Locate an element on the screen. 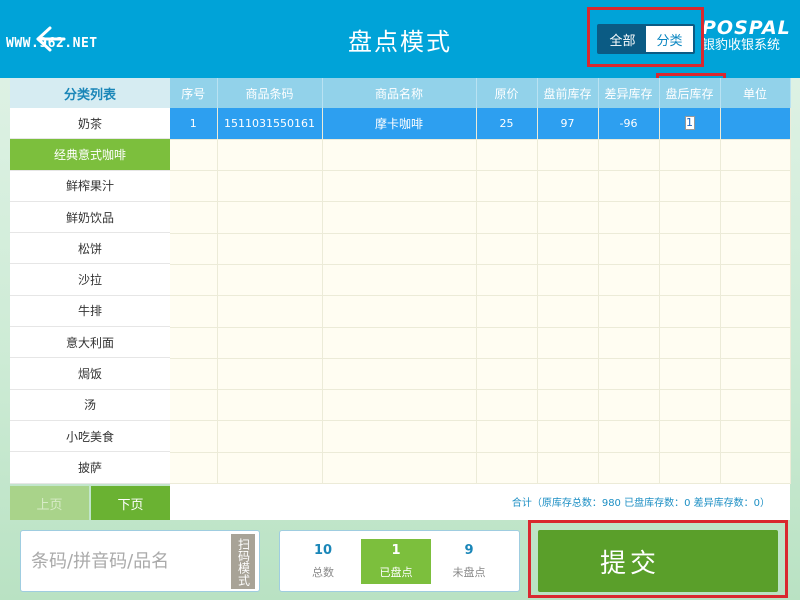  scan-mode-button: 扫码模式 is located at coordinates (243, 561).